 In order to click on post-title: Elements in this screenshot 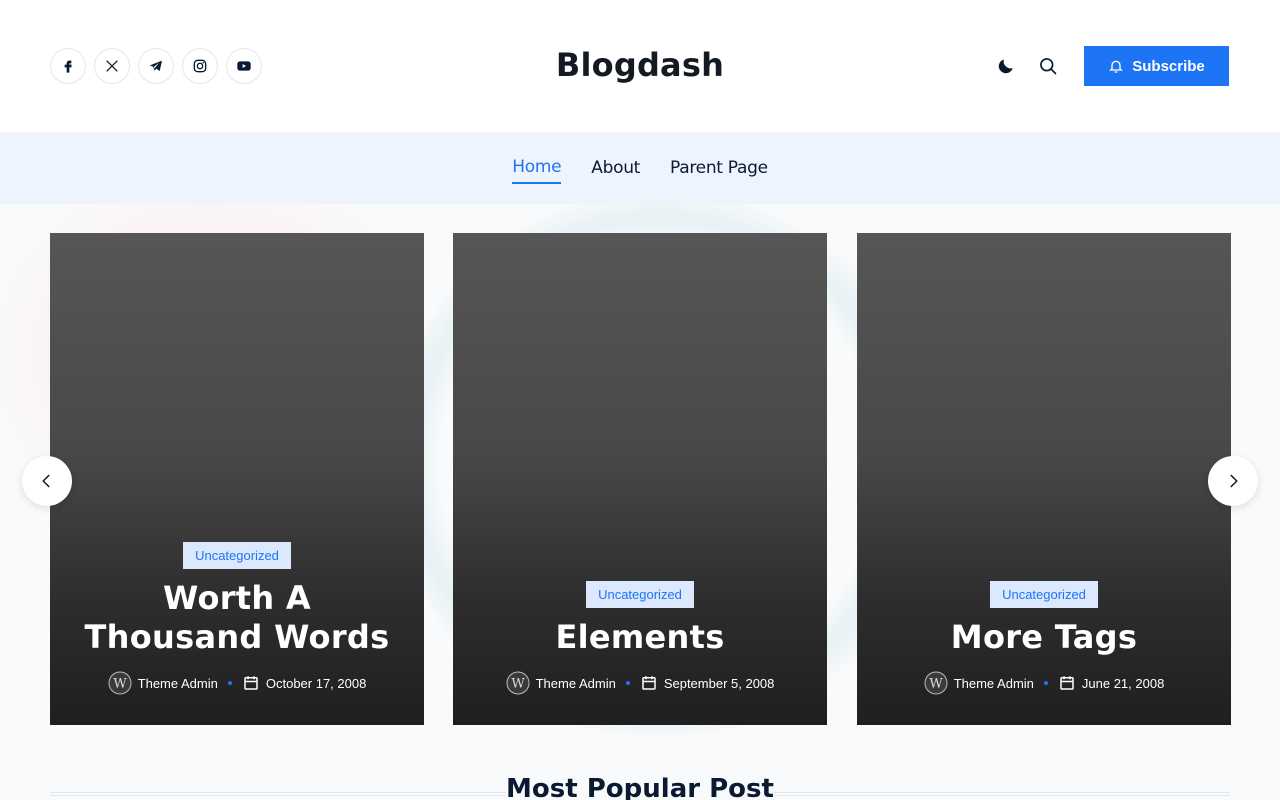, I will do `click(639, 637)`.